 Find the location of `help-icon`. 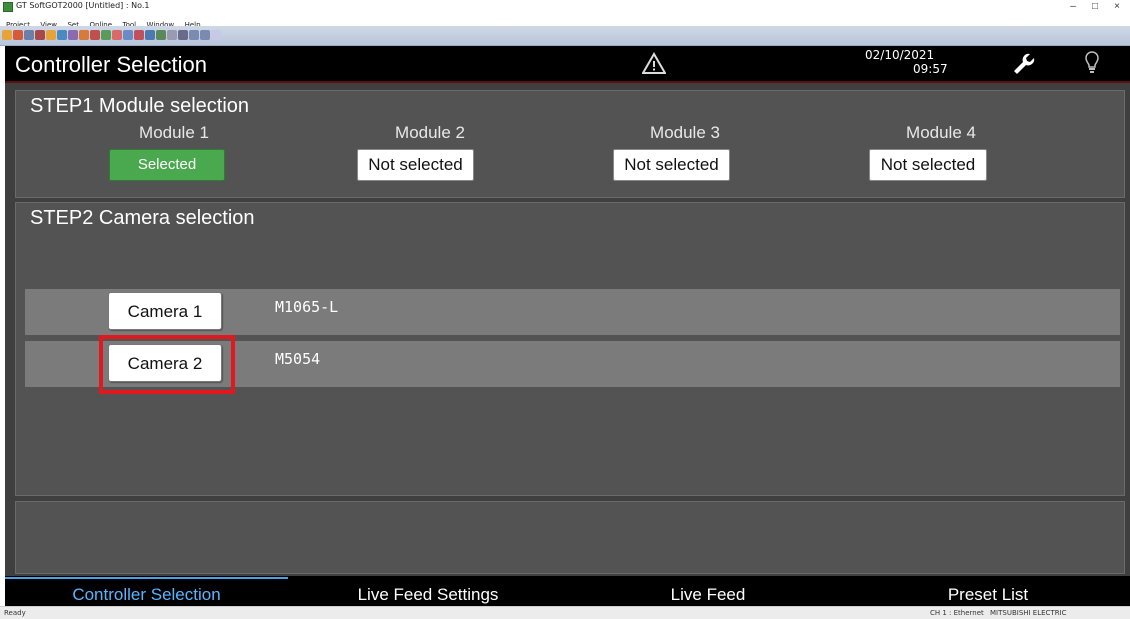

help-icon is located at coordinates (216, 35).